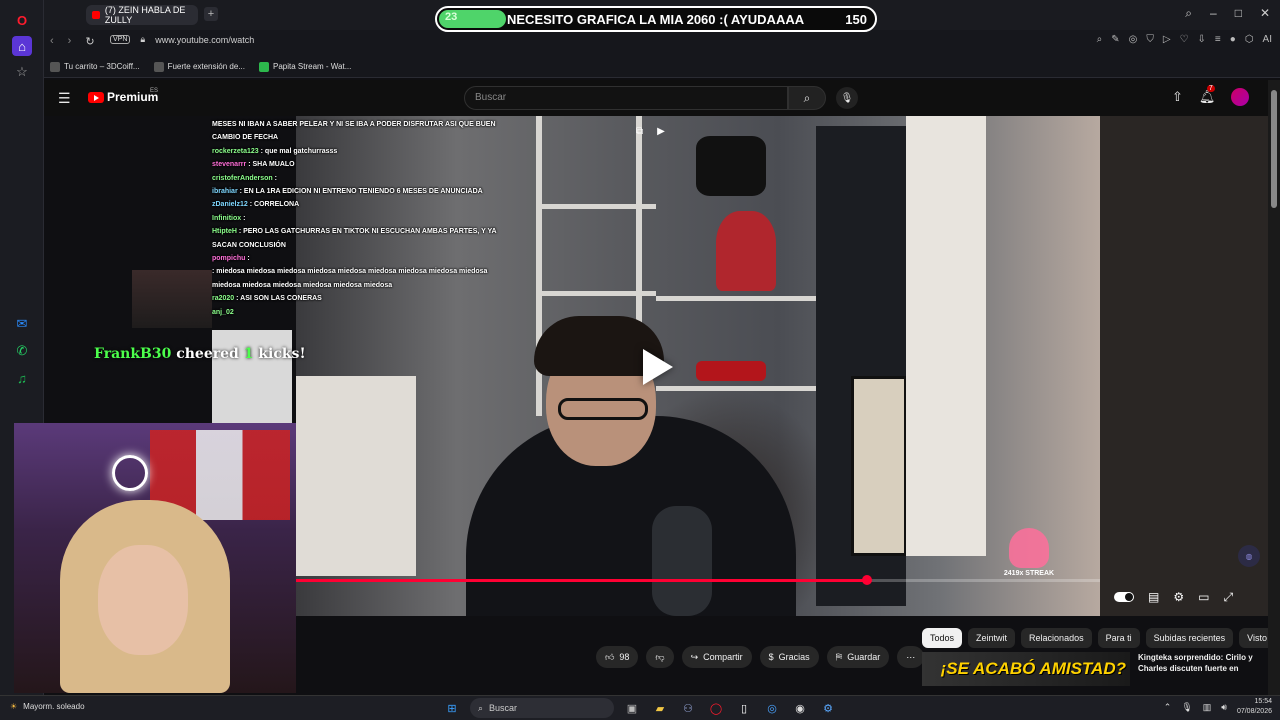 Image resolution: width=1280 pixels, height=720 pixels. Describe the element at coordinates (1100, 39) in the screenshot. I see `zoom-icon: ⌕` at that location.